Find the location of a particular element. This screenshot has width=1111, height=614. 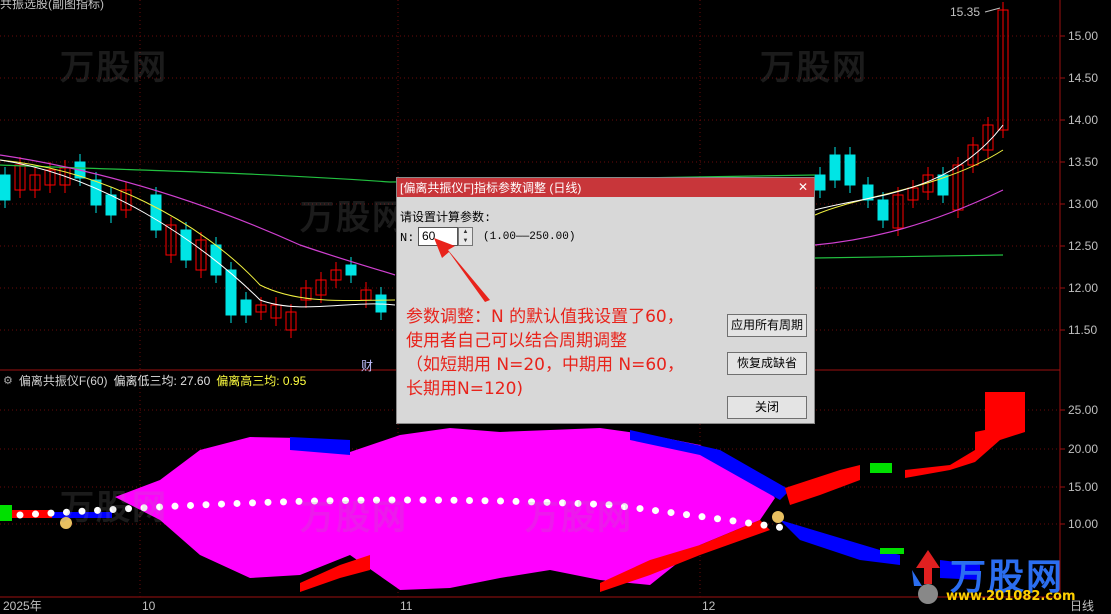

mascot-icon is located at coordinates (926, 577).